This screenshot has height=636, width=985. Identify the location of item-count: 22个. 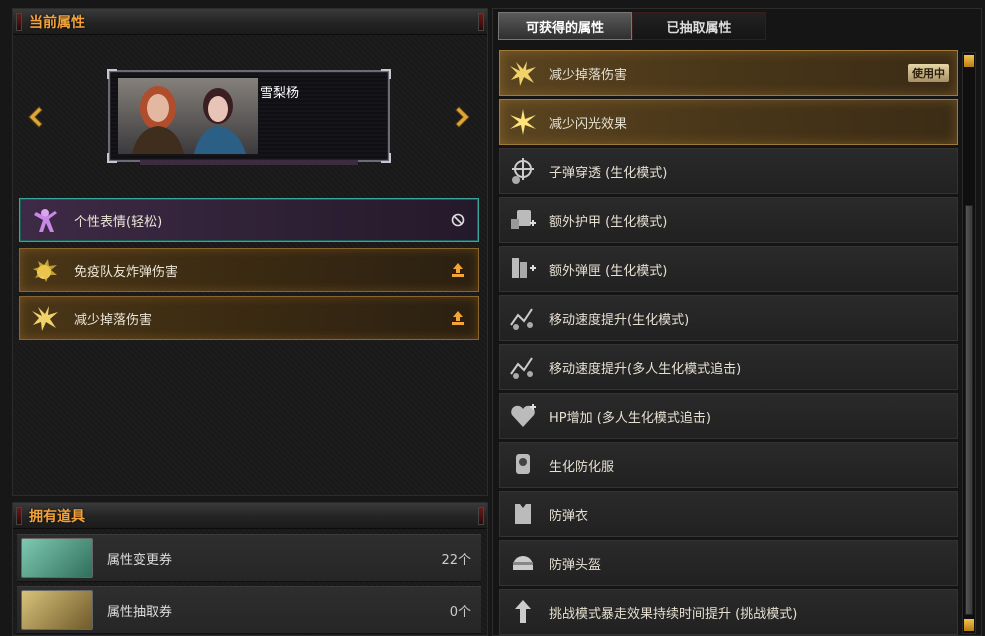
(456, 560).